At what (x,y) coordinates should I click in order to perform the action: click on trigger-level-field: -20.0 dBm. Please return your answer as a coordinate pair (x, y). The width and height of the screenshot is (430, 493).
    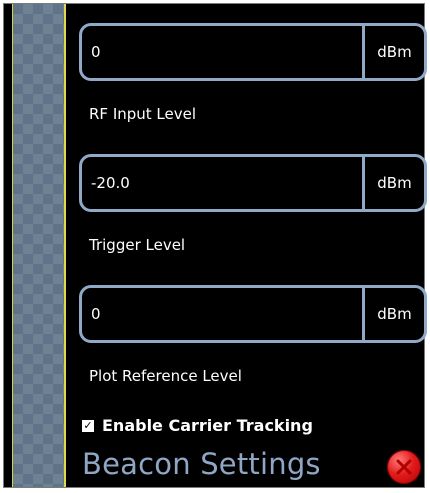
    Looking at the image, I should click on (253, 183).